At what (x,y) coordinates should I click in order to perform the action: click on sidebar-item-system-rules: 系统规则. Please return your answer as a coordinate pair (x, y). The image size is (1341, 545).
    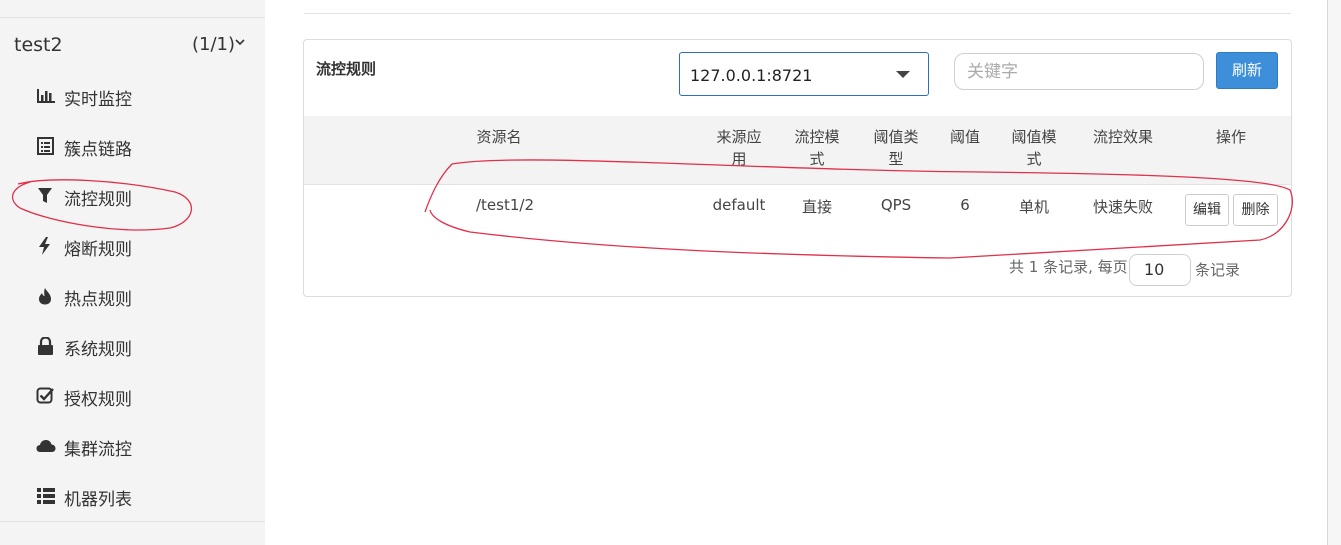
    Looking at the image, I should click on (132, 345).